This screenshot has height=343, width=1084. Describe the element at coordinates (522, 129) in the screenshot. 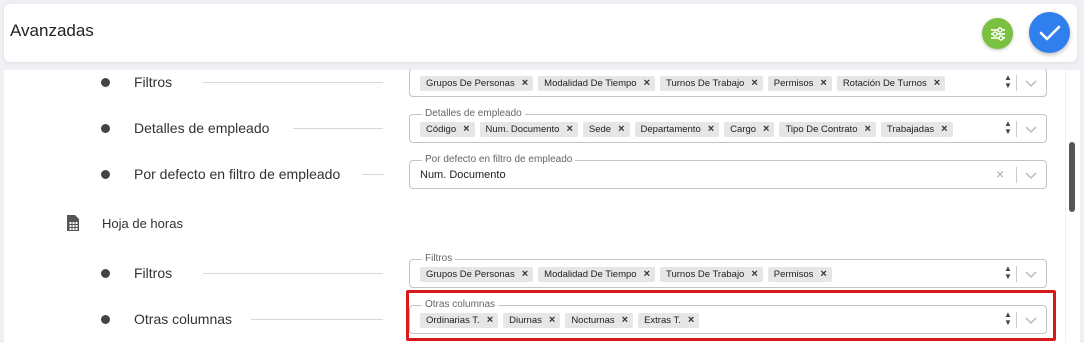

I see `chip-label: Num. Documento` at that location.